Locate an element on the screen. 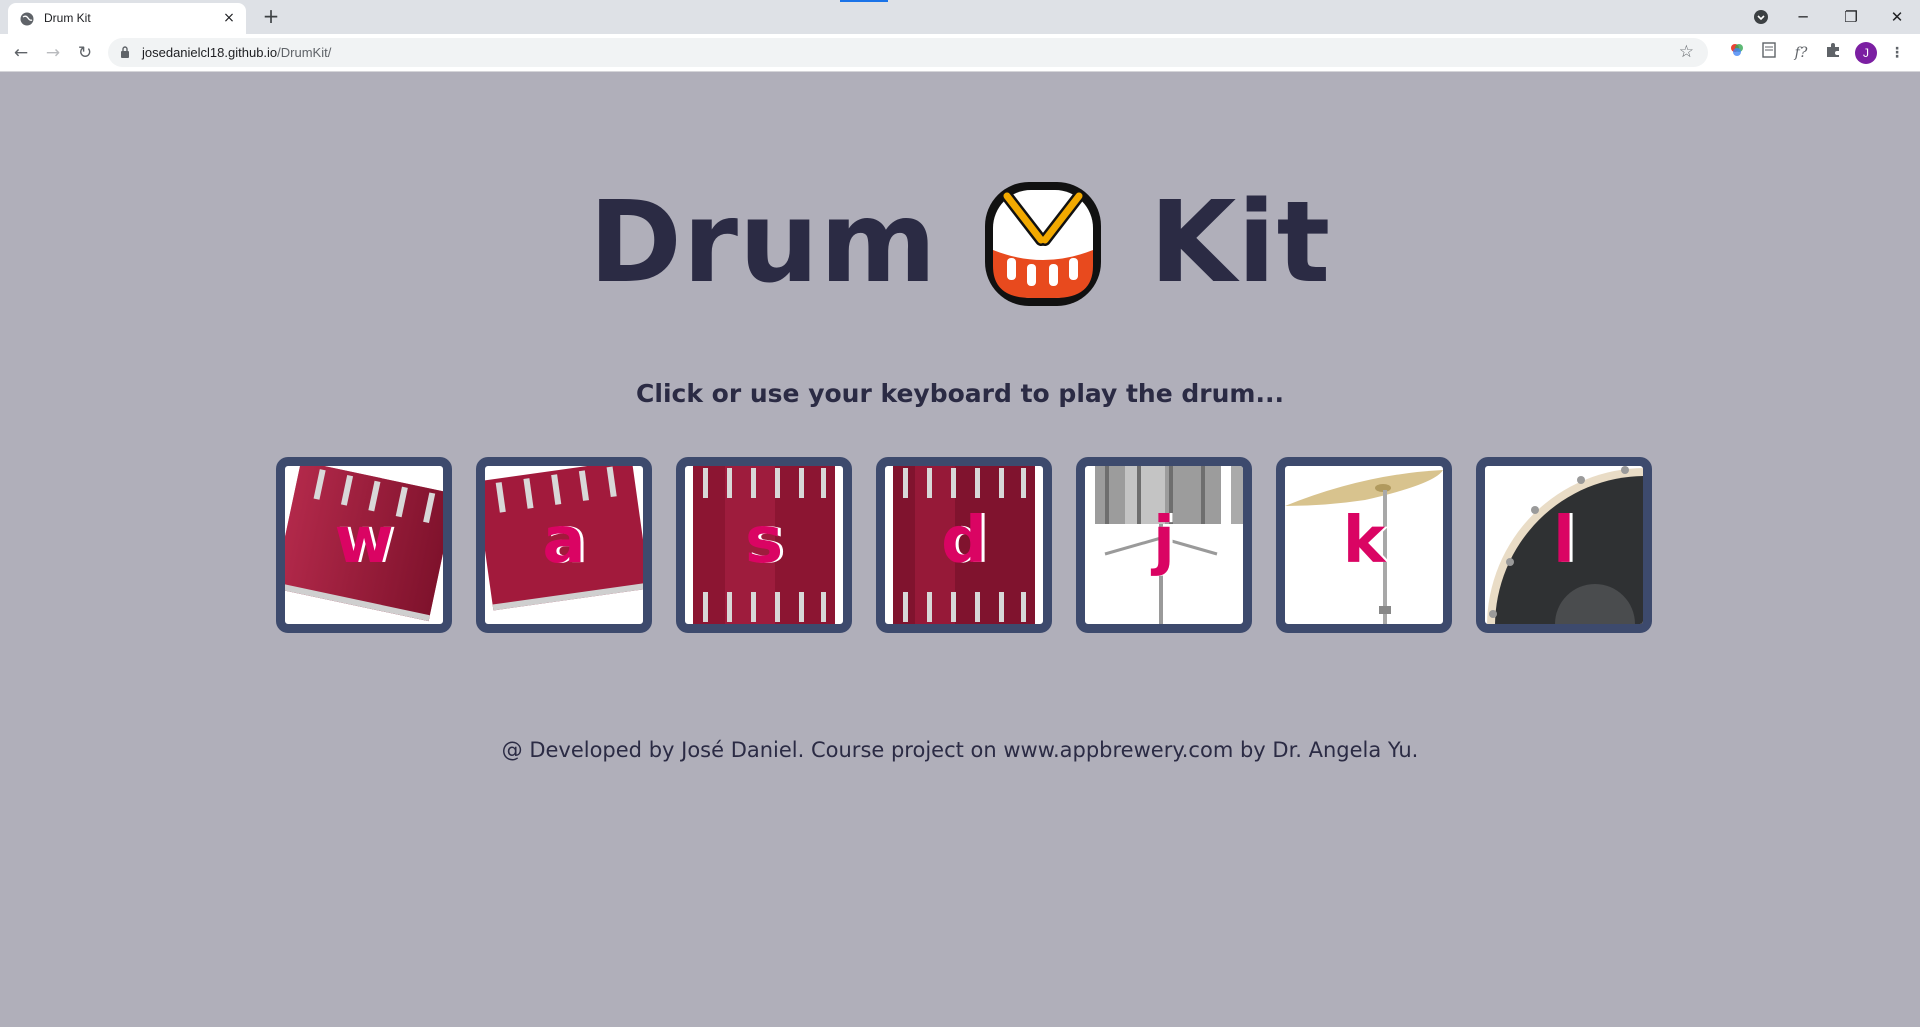  reload-button: ↻ is located at coordinates (85, 53).